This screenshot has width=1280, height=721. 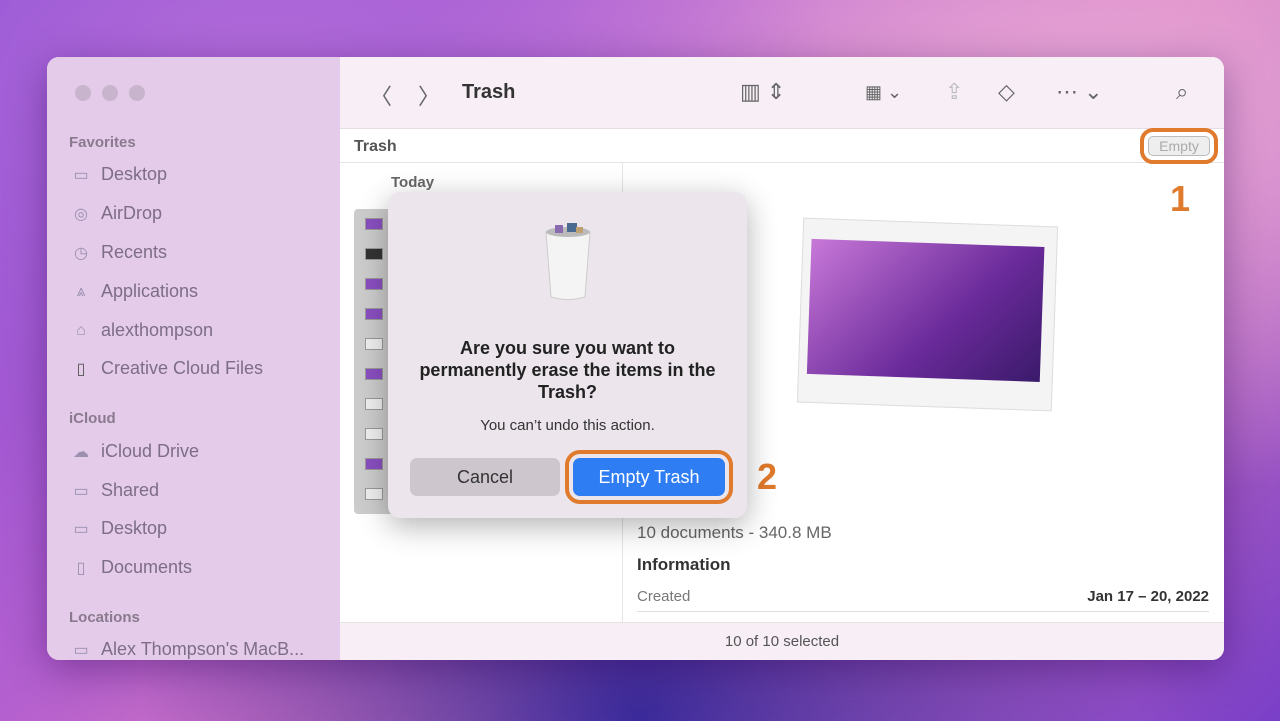 I want to click on dialog-message: You can’t undo this action., so click(x=567, y=425).